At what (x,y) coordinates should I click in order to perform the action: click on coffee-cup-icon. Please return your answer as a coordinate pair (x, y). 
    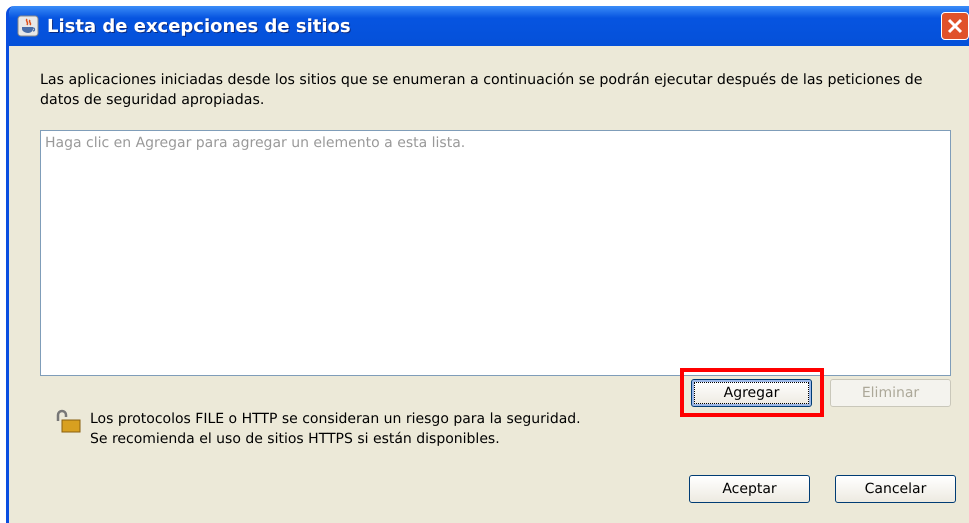
    Looking at the image, I should click on (28, 26).